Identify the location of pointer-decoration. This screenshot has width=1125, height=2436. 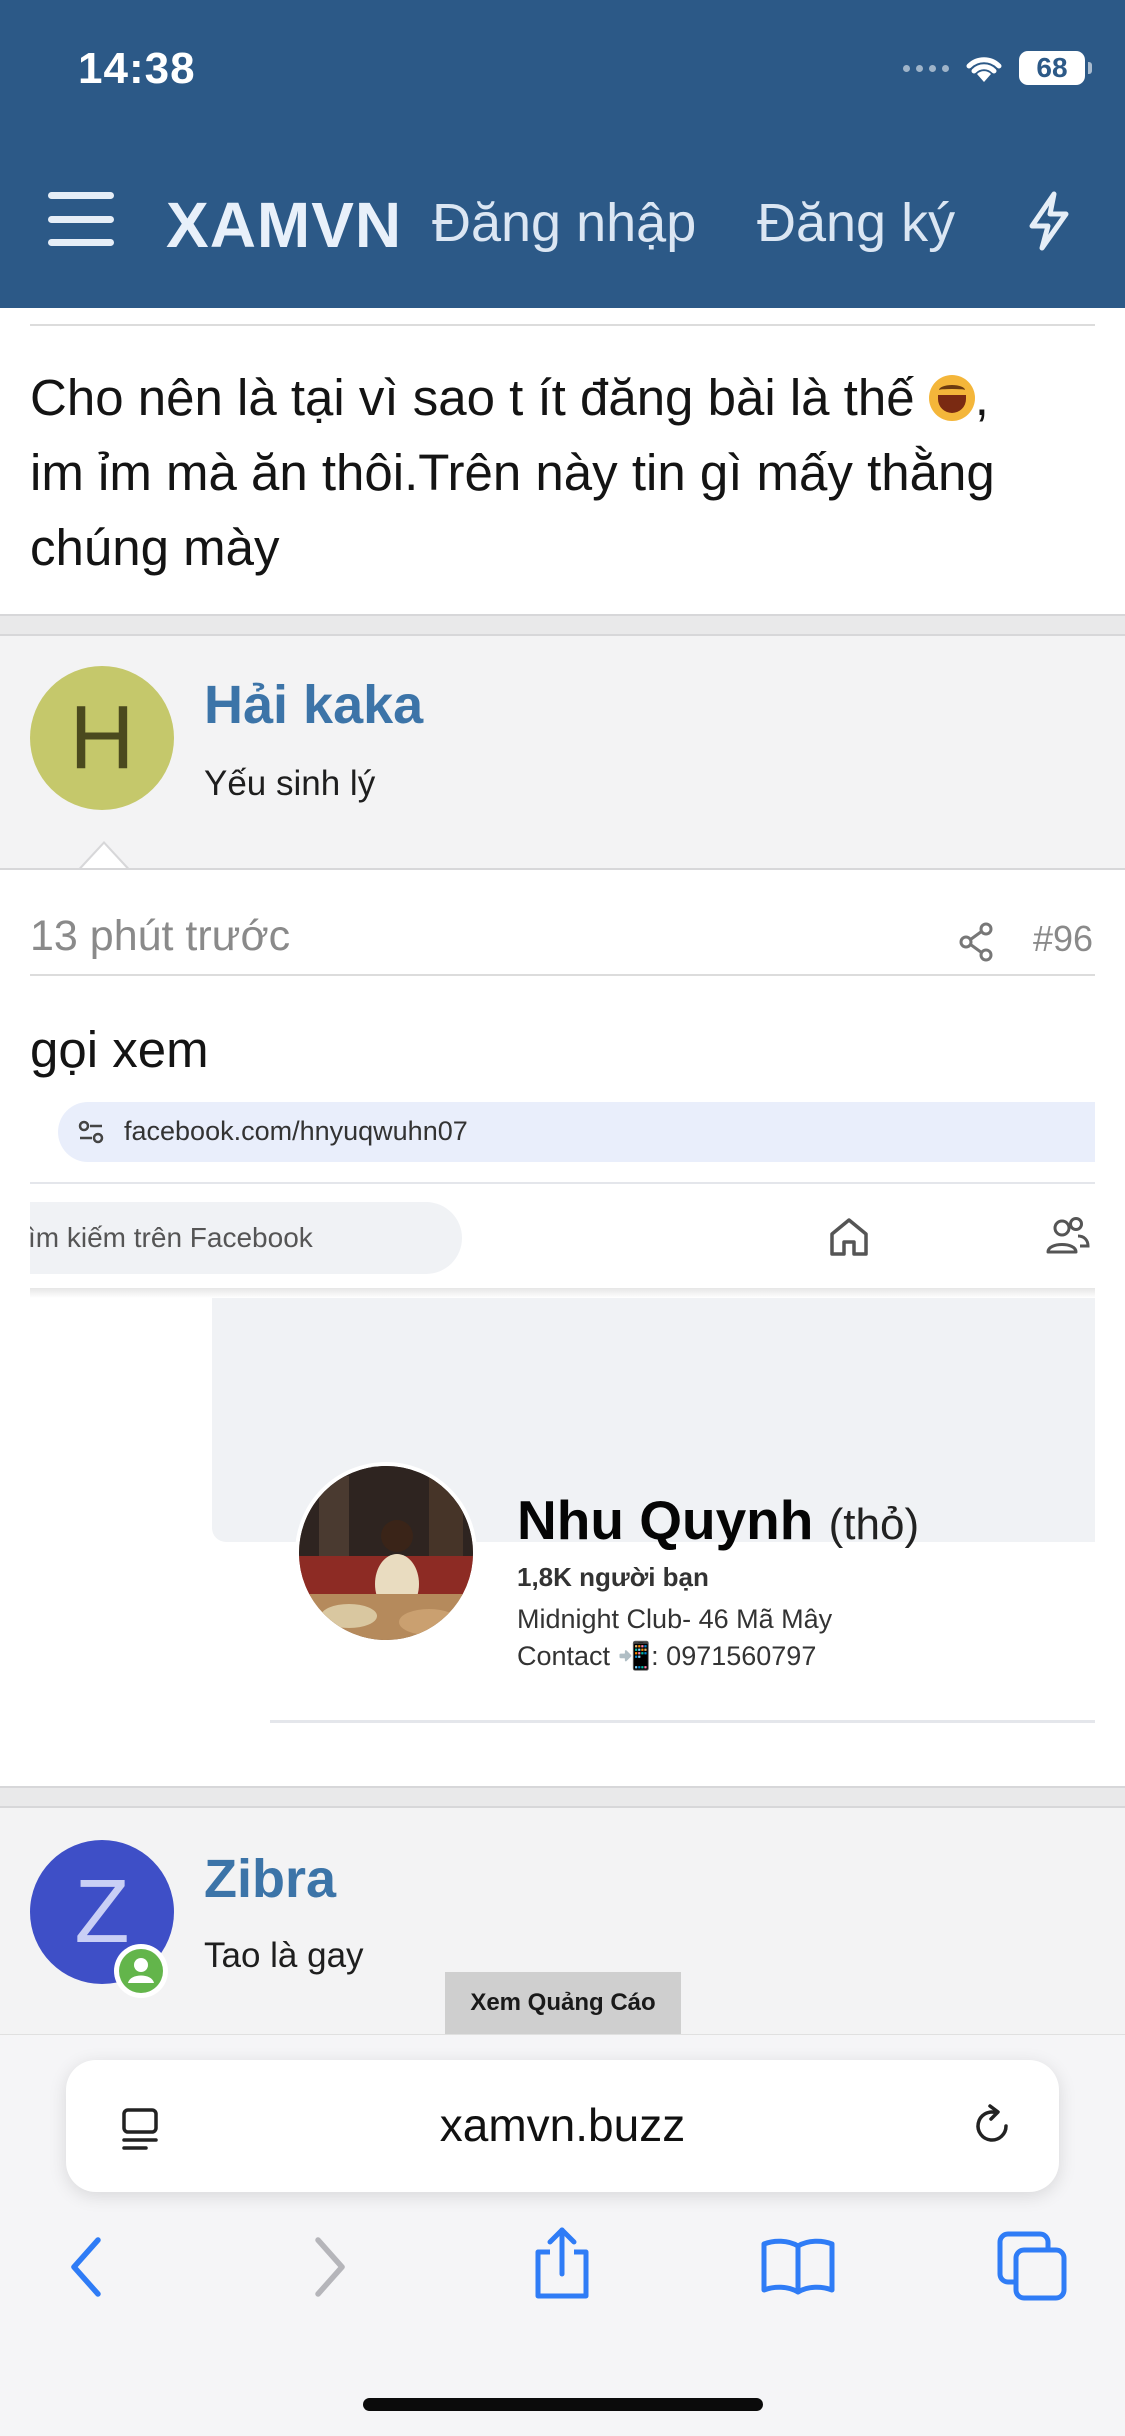
(104, 857).